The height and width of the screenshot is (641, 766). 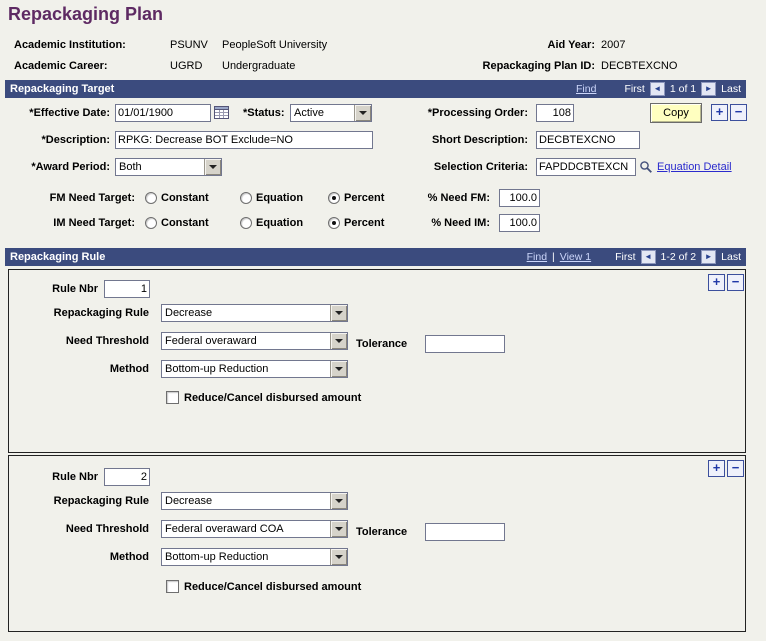 What do you see at coordinates (625, 257) in the screenshot?
I see `rules-first-label: First` at bounding box center [625, 257].